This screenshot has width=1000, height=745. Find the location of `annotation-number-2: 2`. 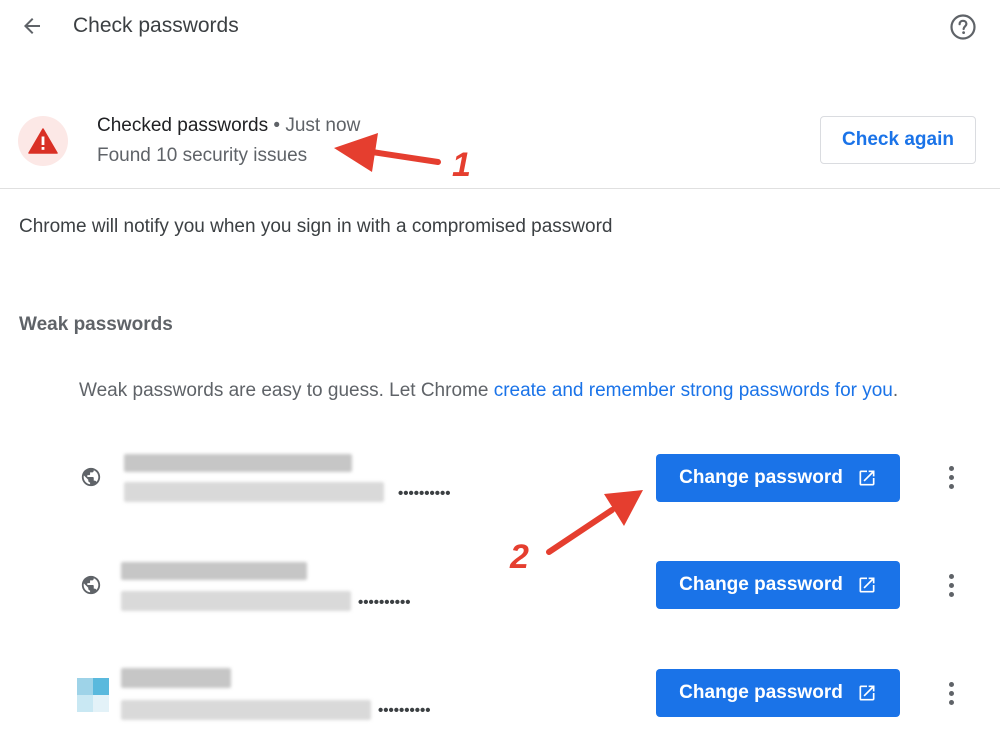

annotation-number-2: 2 is located at coordinates (519, 557).